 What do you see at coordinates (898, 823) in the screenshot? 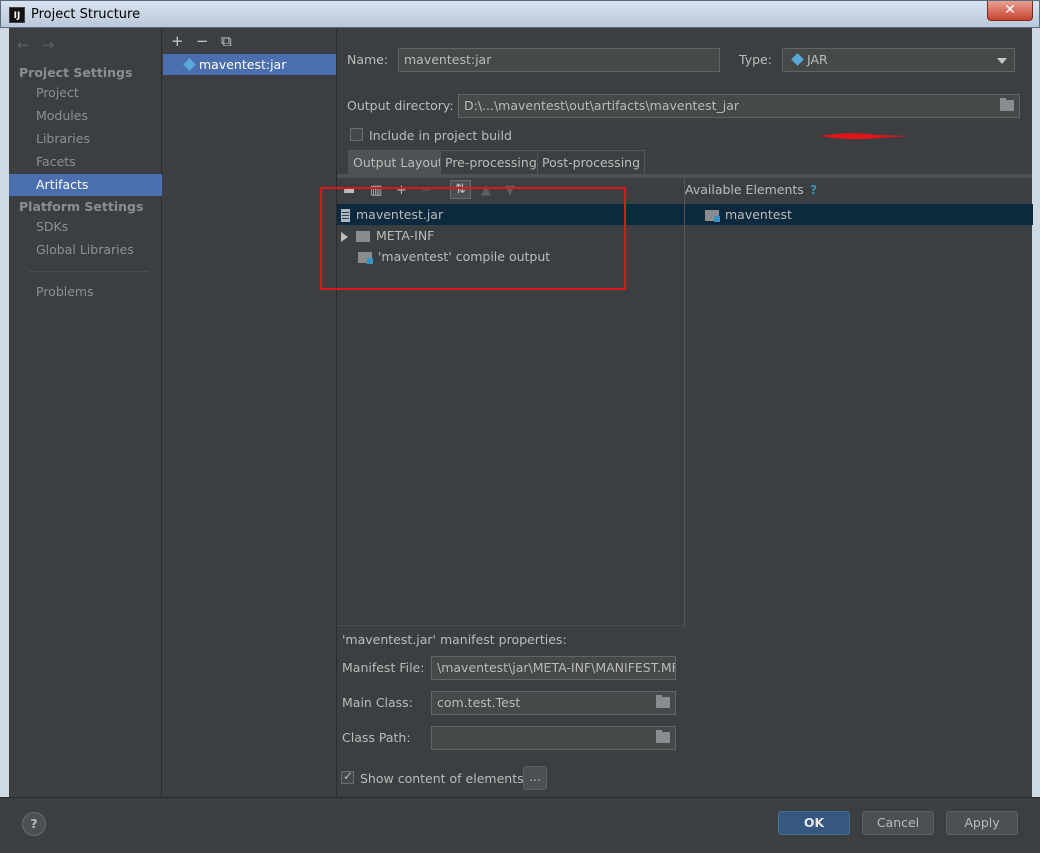
I see `cancel-button: Cancel` at bounding box center [898, 823].